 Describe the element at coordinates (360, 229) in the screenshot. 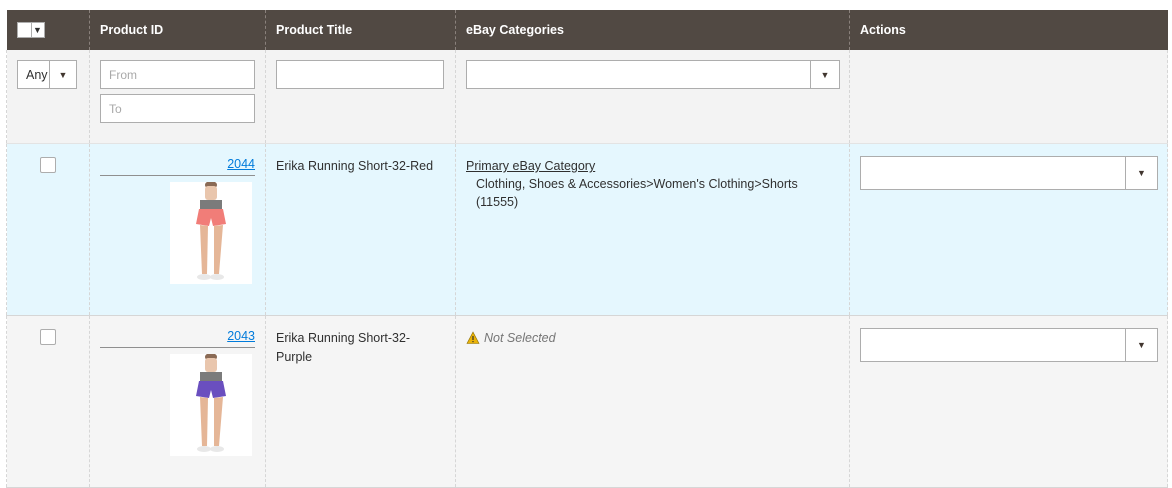

I see `product-title: Erika Running Short-32-Red` at that location.